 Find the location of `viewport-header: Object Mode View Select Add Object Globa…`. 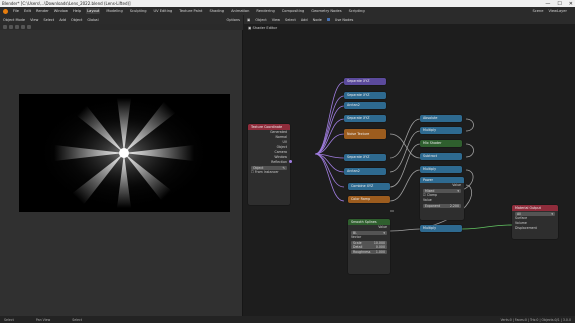

viewport-header: Object Mode View Select Add Object Globa… is located at coordinates (121, 19).